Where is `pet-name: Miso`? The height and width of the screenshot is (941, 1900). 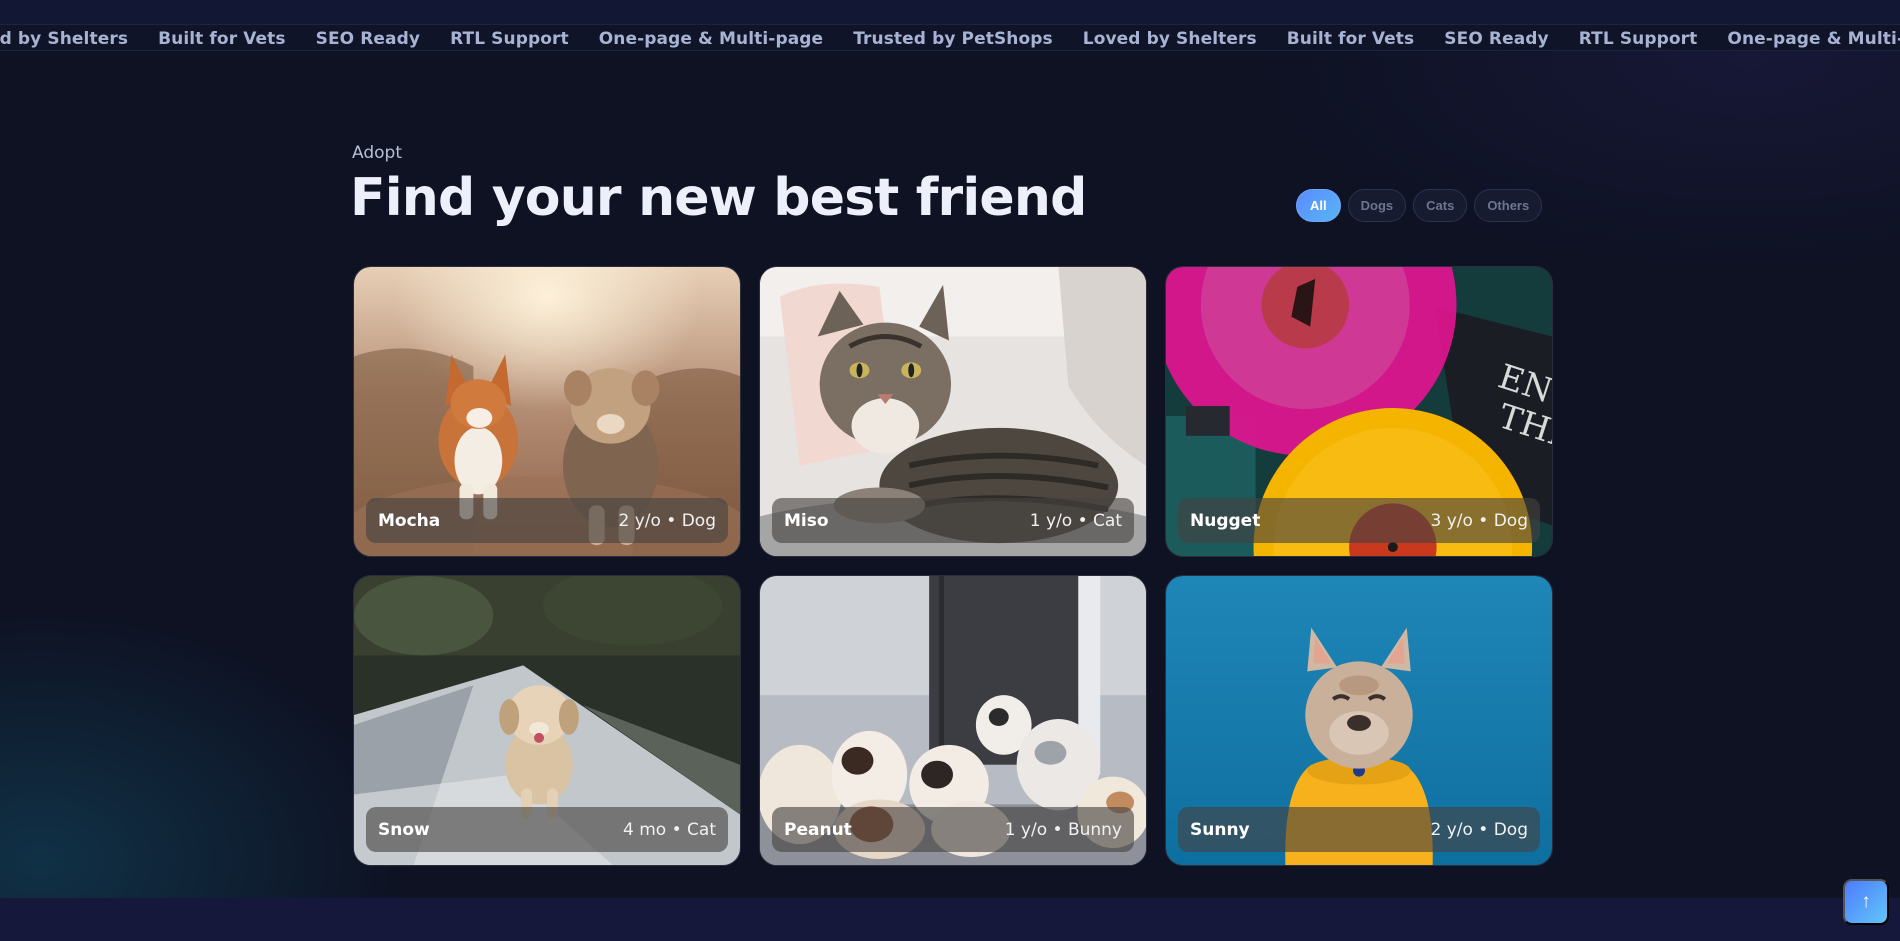 pet-name: Miso is located at coordinates (806, 520).